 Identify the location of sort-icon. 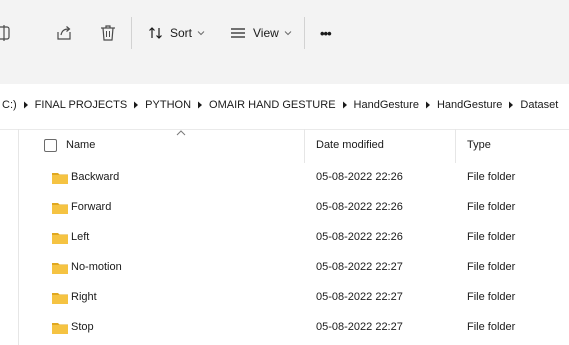
(155, 33).